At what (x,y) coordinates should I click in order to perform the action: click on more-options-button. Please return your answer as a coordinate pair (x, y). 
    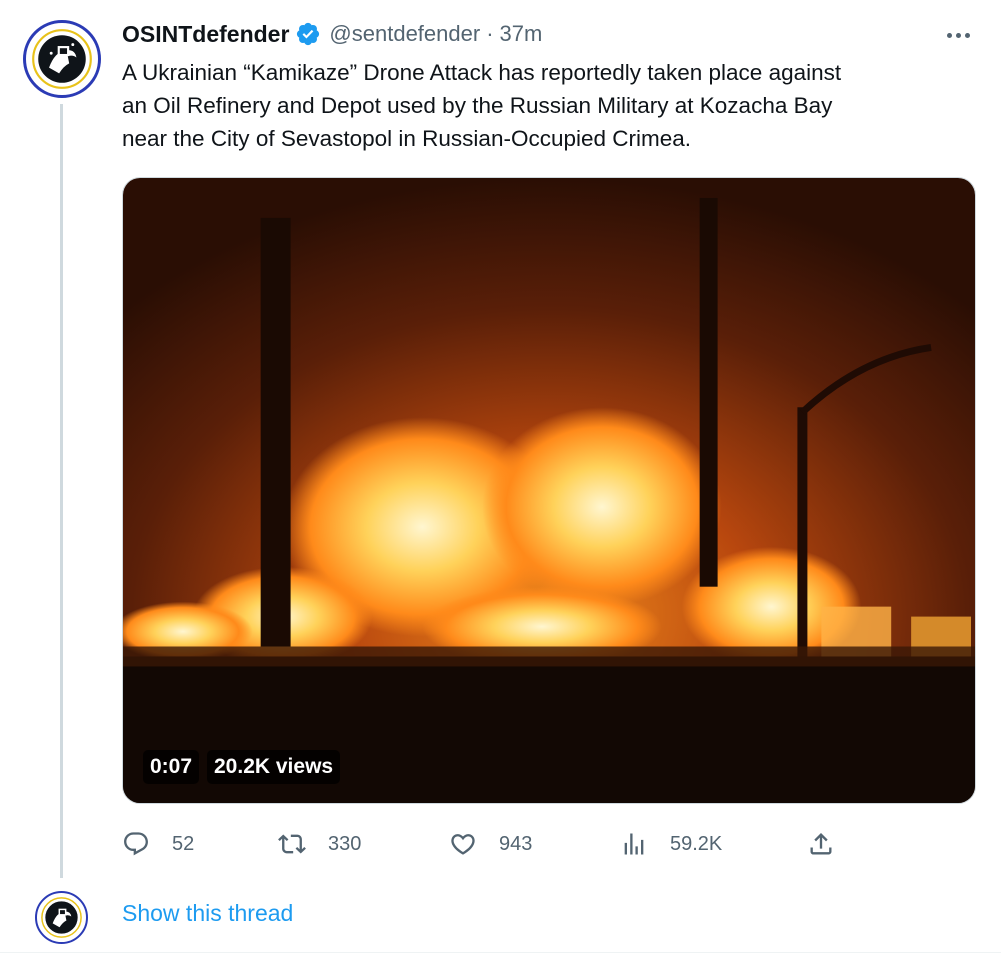
    Looking at the image, I should click on (958, 35).